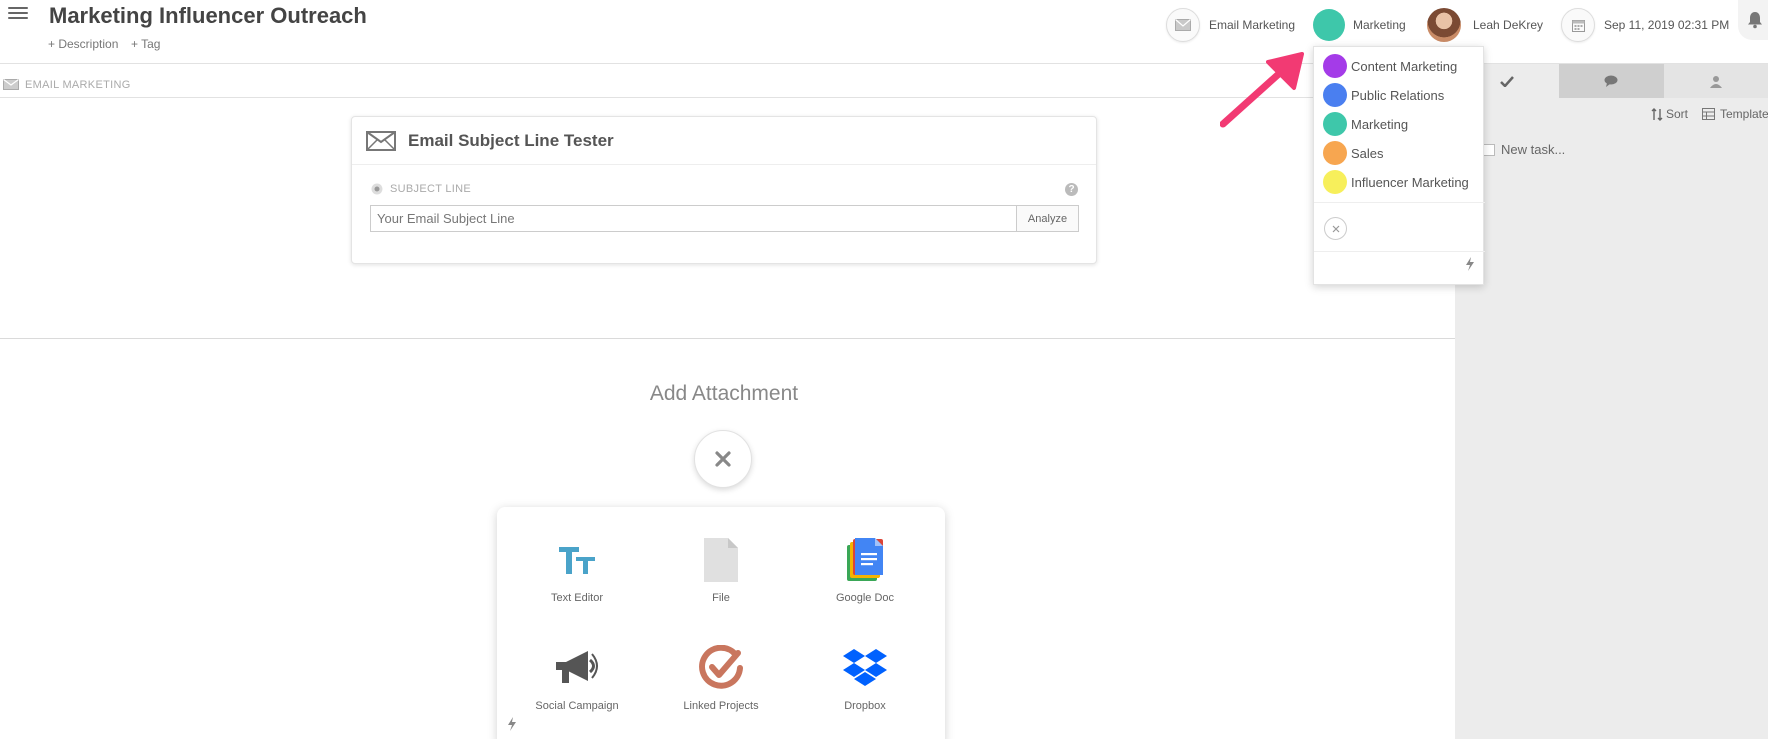 The width and height of the screenshot is (1768, 739). I want to click on sort-icon, so click(1657, 114).